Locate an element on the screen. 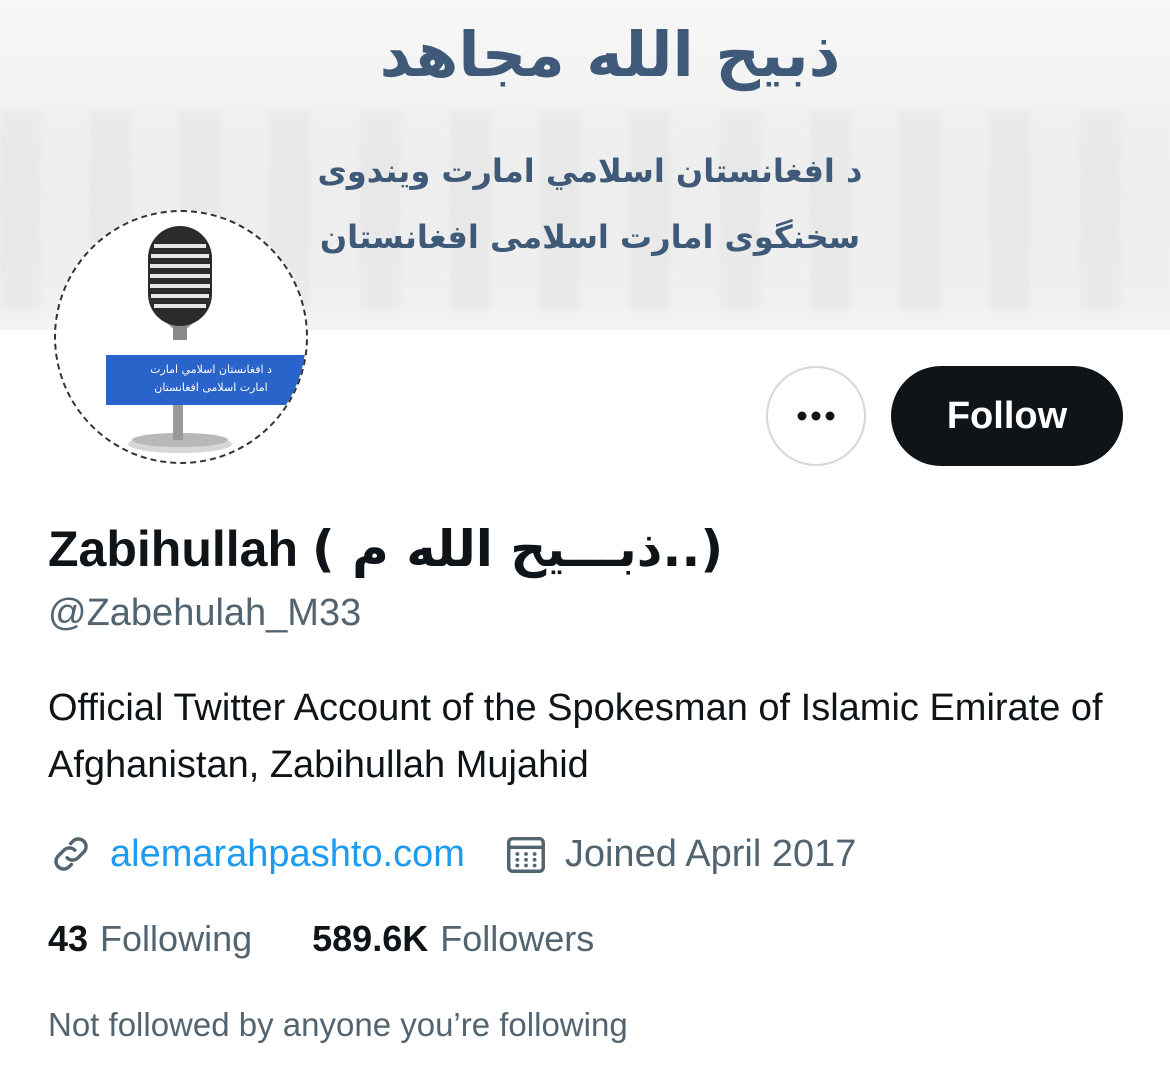  more-options-button is located at coordinates (816, 416).